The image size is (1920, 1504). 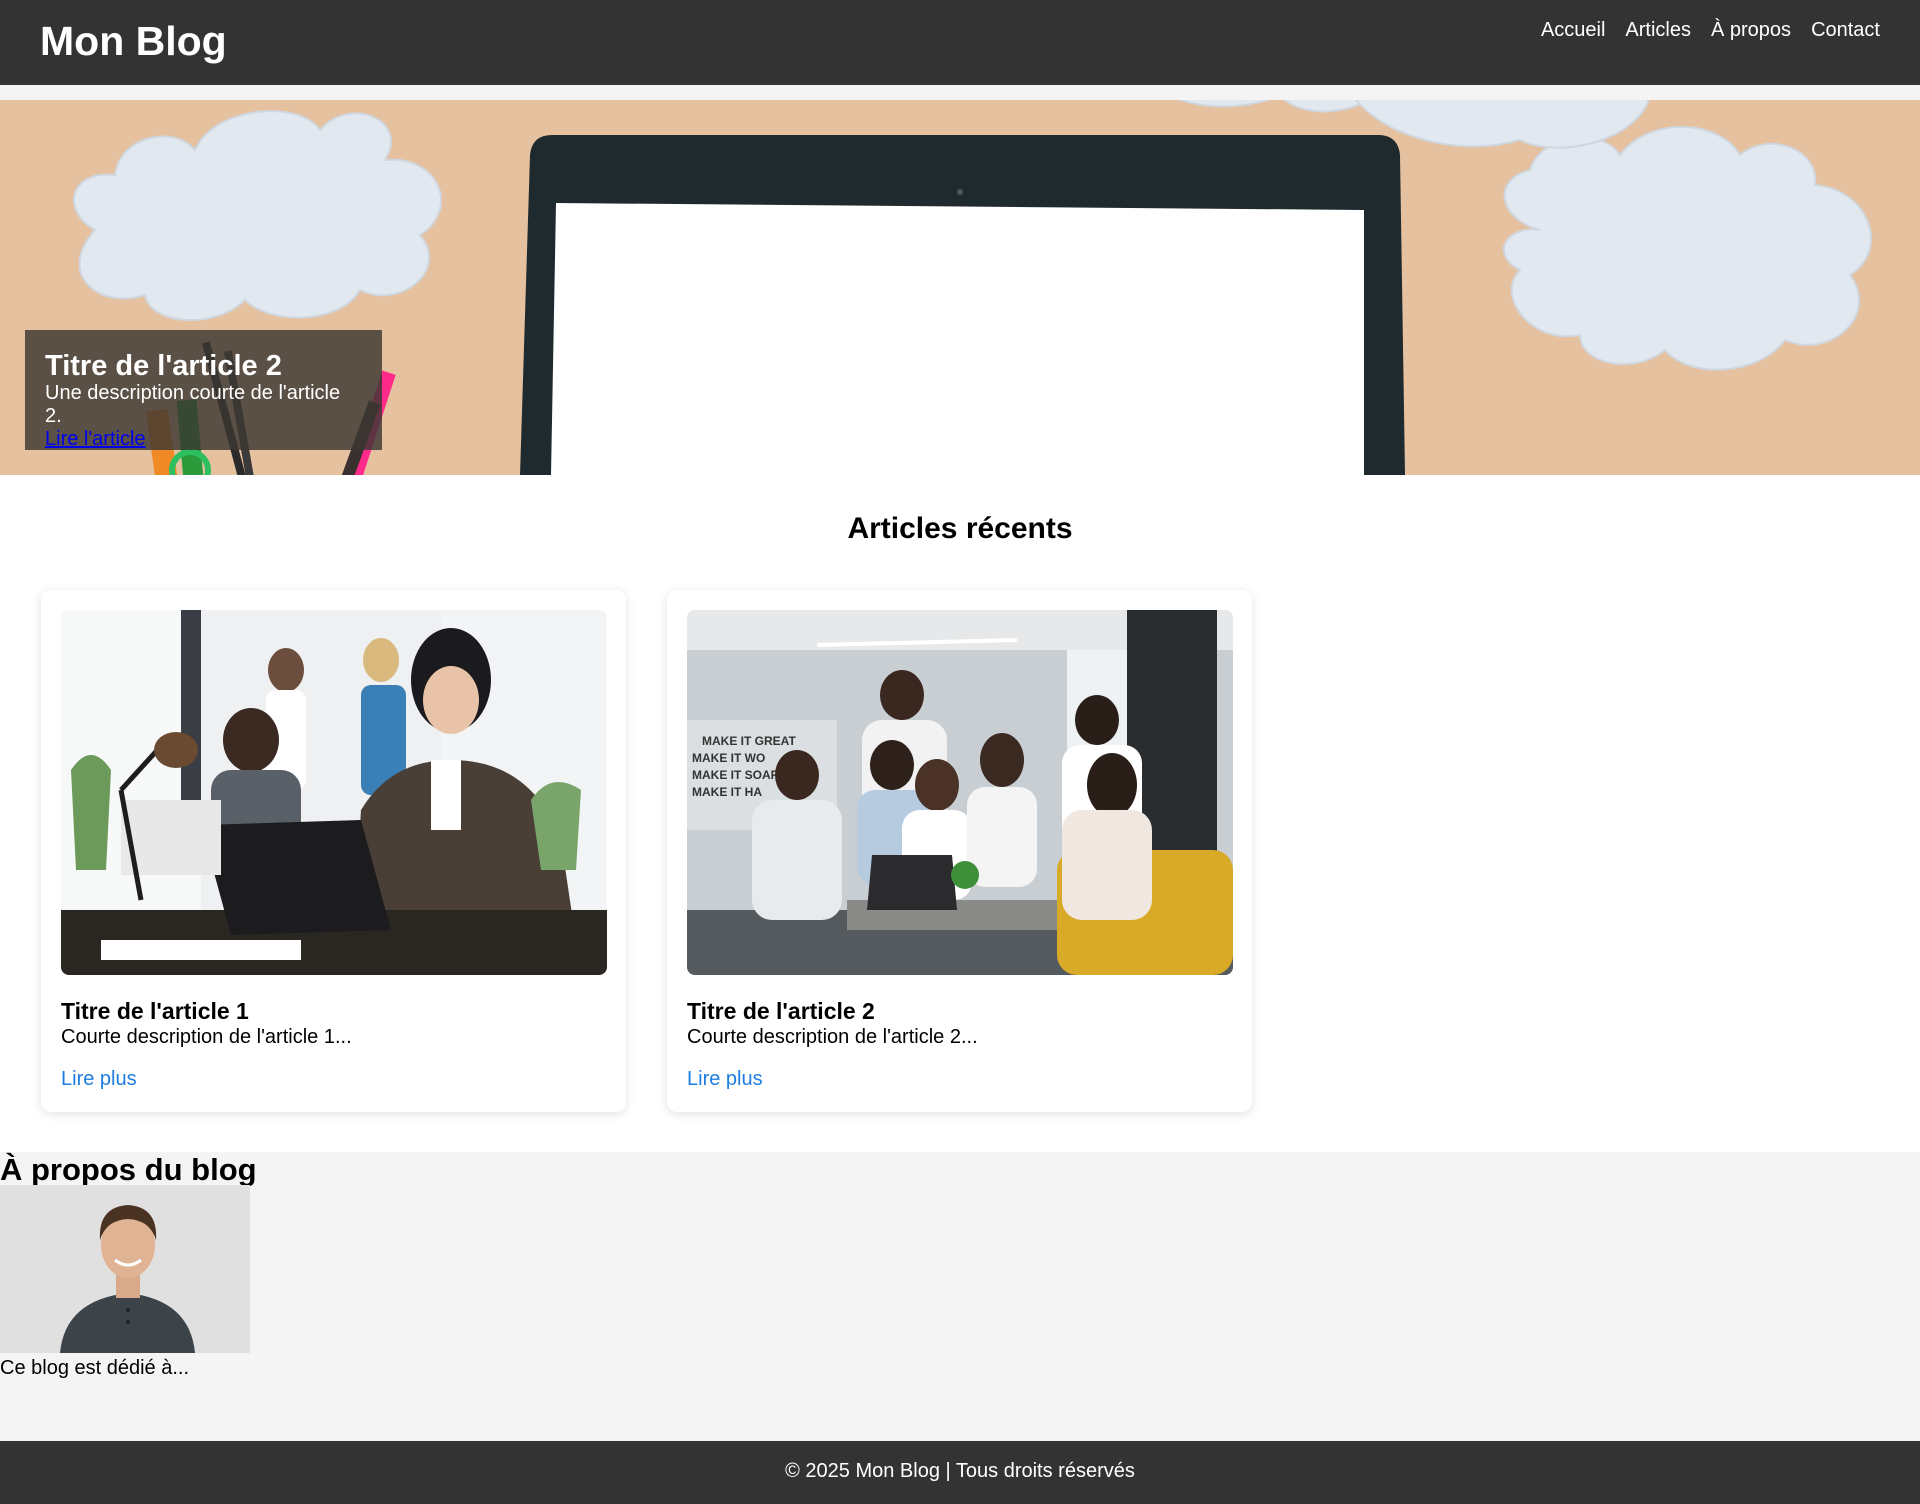 I want to click on svg-text: MAKE IT HA, so click(x=727, y=792).